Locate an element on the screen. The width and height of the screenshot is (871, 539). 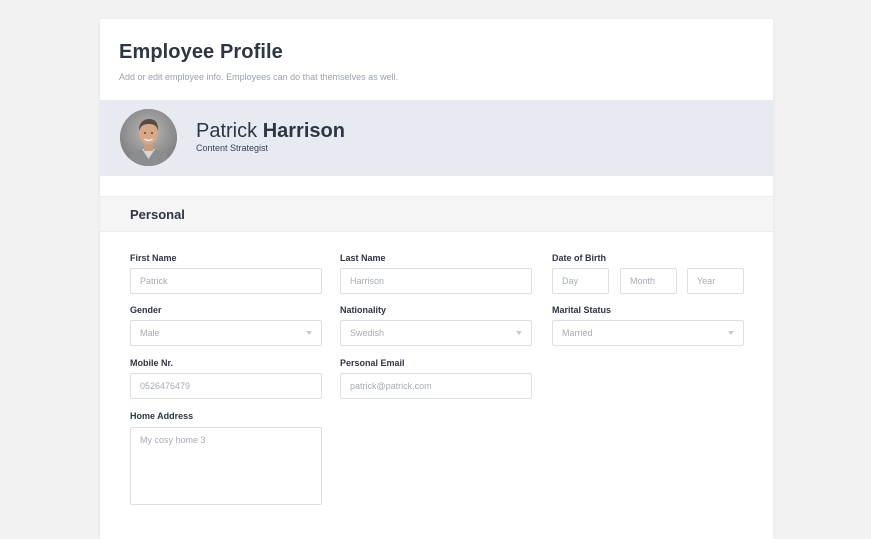
mobile-label: Mobile Nr. is located at coordinates (152, 363).